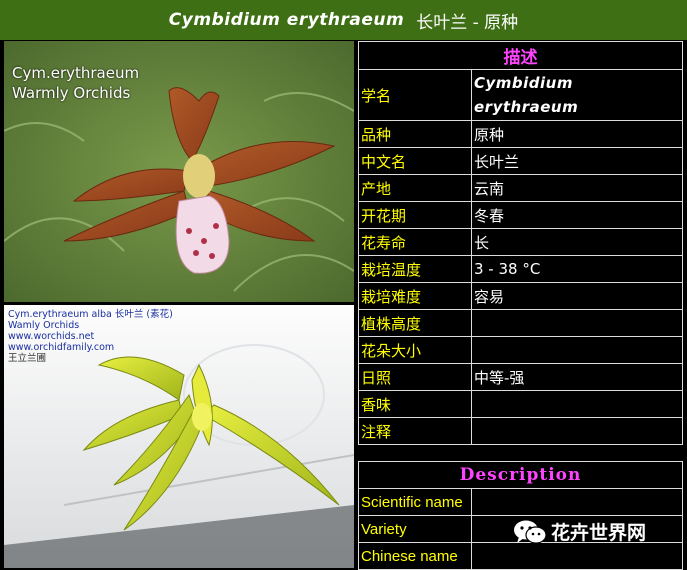 The image size is (687, 570). Describe the element at coordinates (577, 188) in the screenshot. I see `row-value: 云南` at that location.